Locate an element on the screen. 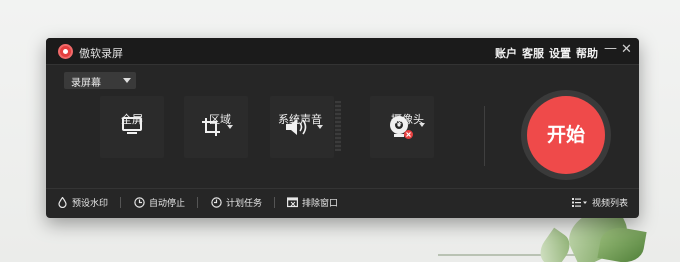 This screenshot has height=262, width=680. scheduled-task-label: 计划任务 is located at coordinates (244, 204).